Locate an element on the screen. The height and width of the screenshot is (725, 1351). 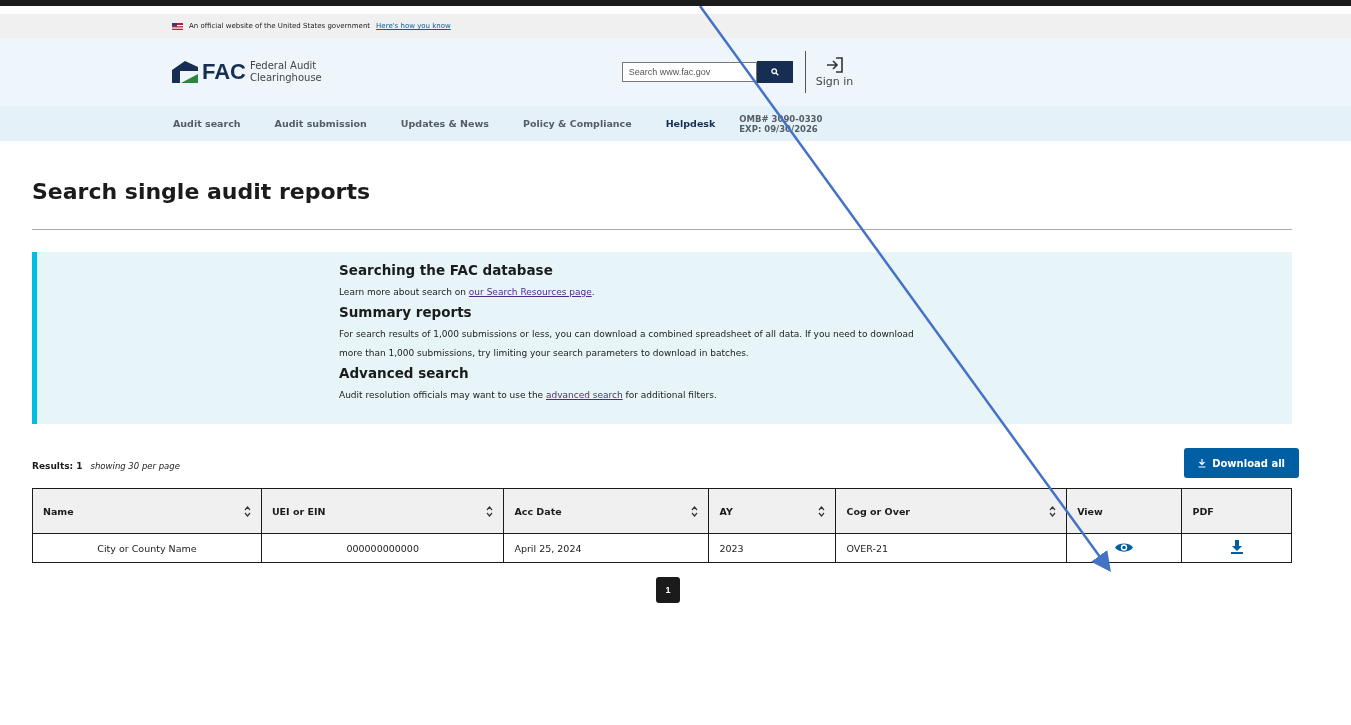
column-header: Acc Date is located at coordinates (606, 511).